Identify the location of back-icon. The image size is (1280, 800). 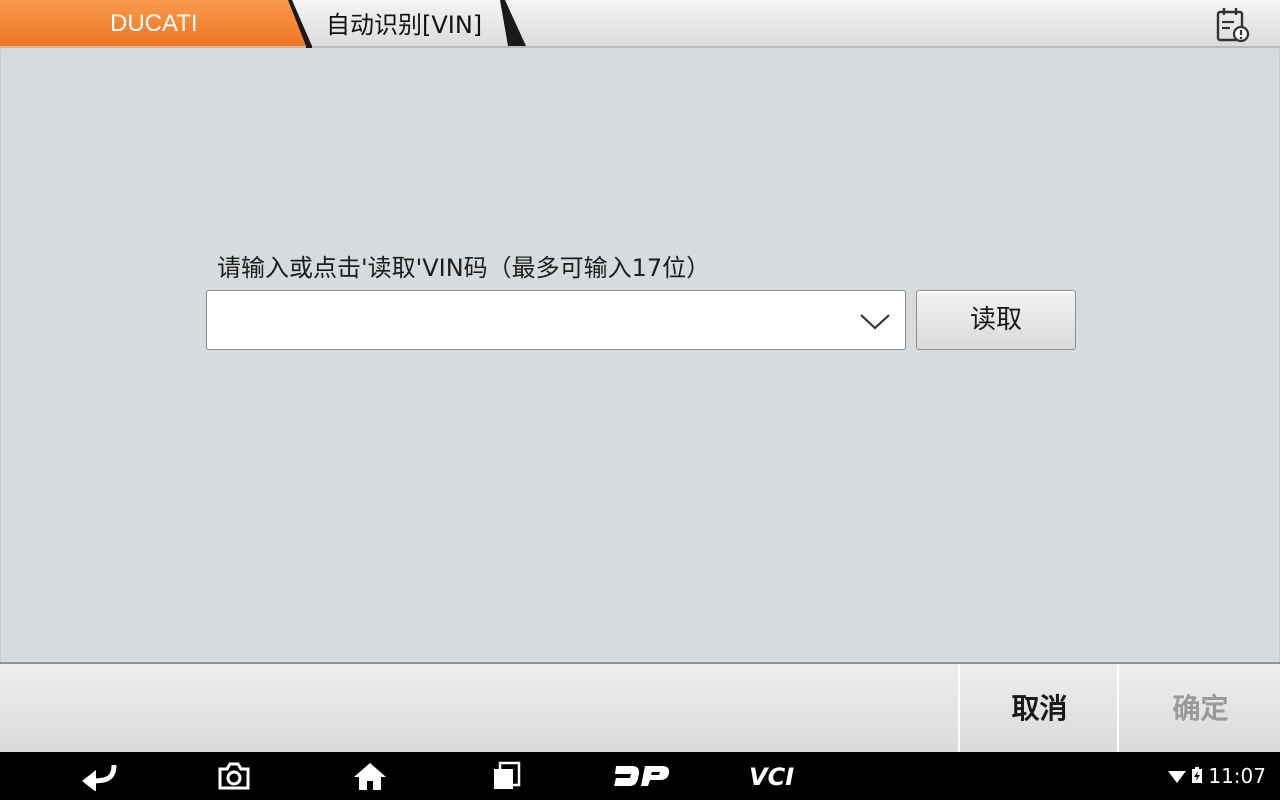
(100, 776).